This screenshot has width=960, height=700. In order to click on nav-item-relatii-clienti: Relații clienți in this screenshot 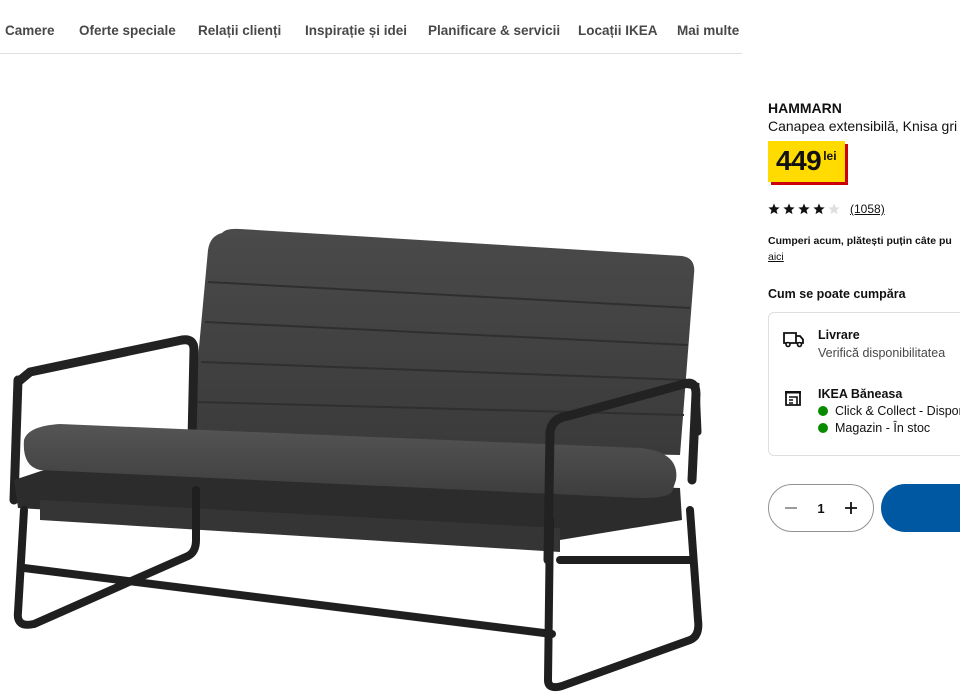, I will do `click(239, 30)`.